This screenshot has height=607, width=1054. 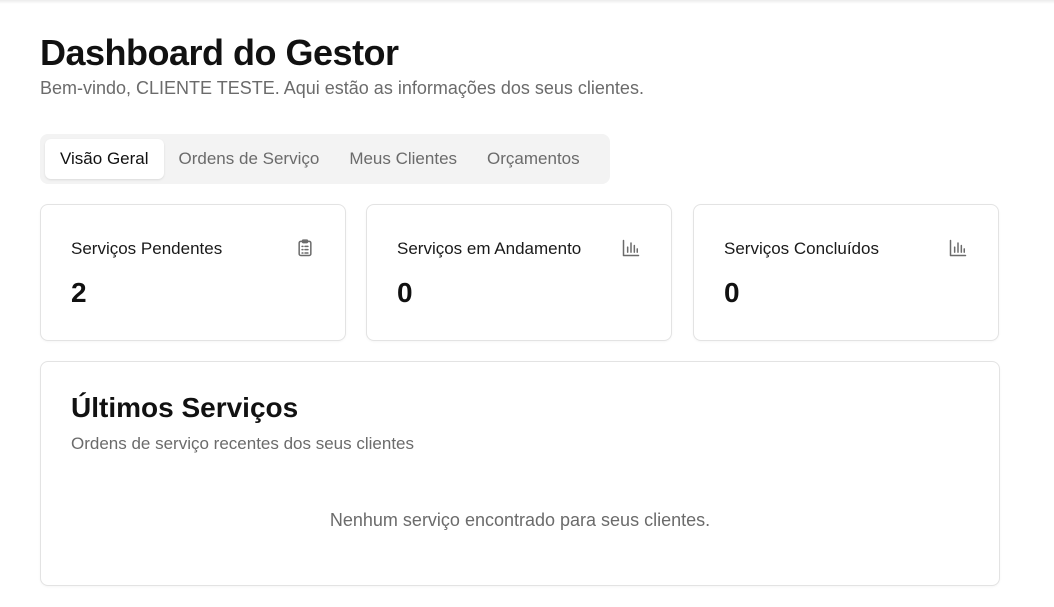 I want to click on tab-meus-clientes: Meus Clientes, so click(x=403, y=159).